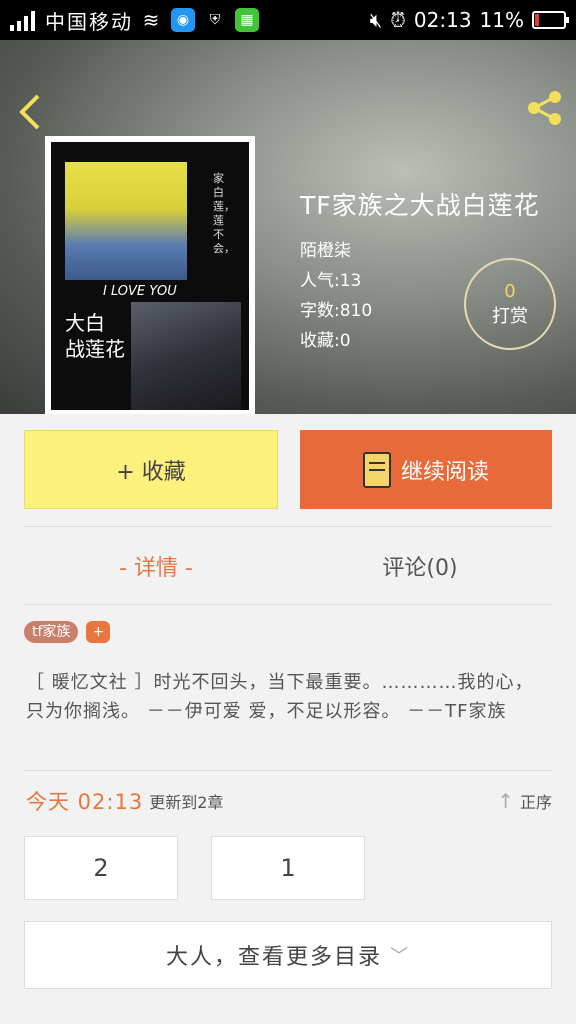  Describe the element at coordinates (376, 469) in the screenshot. I see `book-icon` at that location.